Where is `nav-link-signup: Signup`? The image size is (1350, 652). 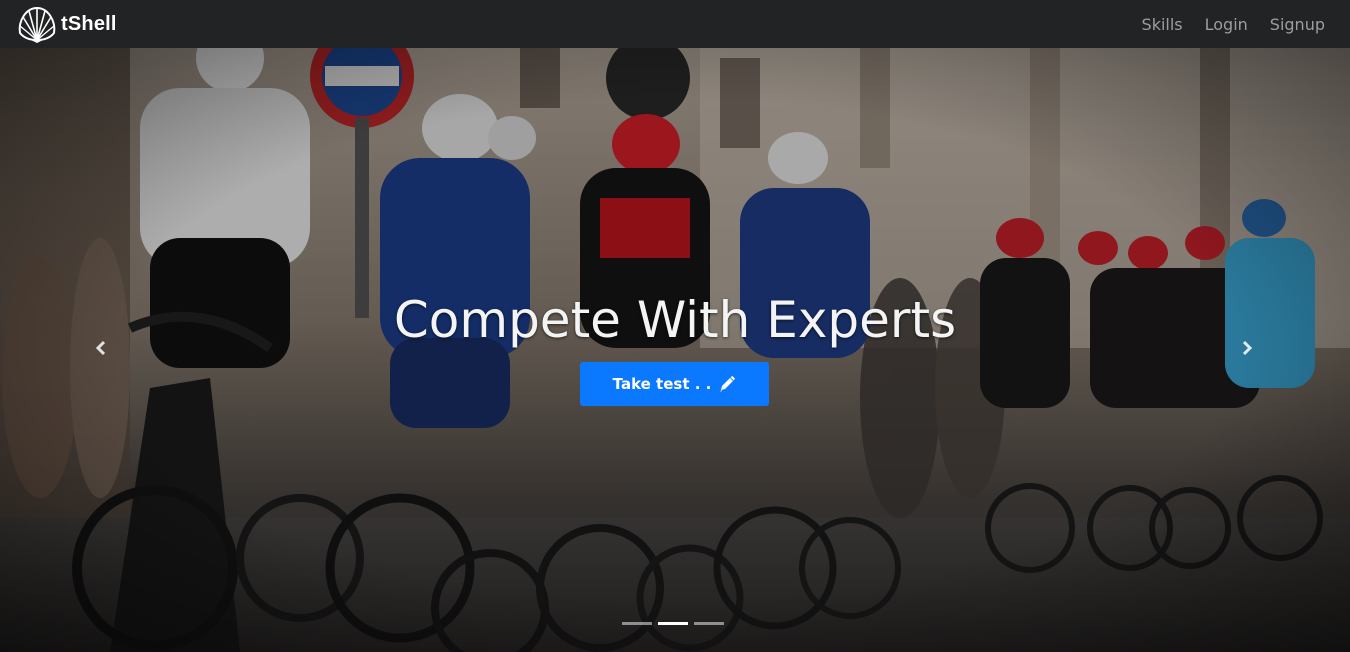
nav-link-signup: Signup is located at coordinates (1297, 24).